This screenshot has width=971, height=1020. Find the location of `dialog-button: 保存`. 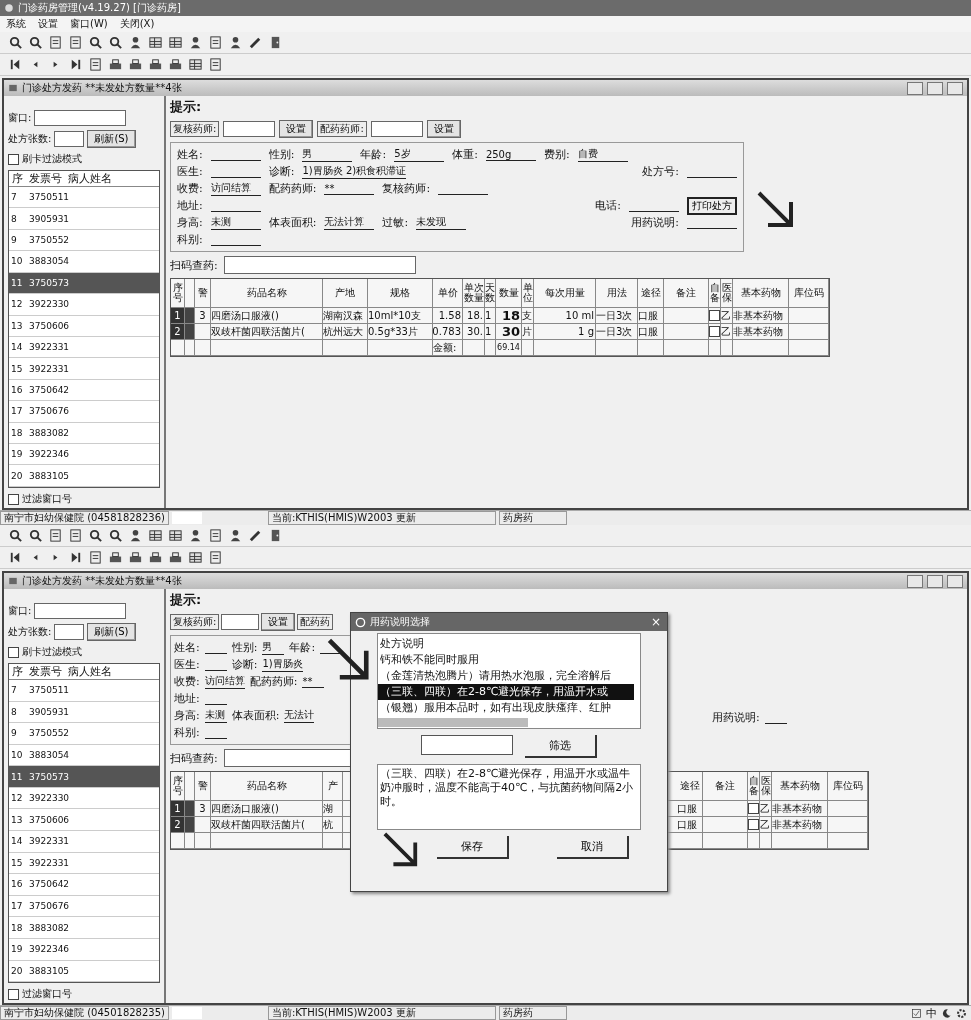

dialog-button: 保存 is located at coordinates (473, 847).